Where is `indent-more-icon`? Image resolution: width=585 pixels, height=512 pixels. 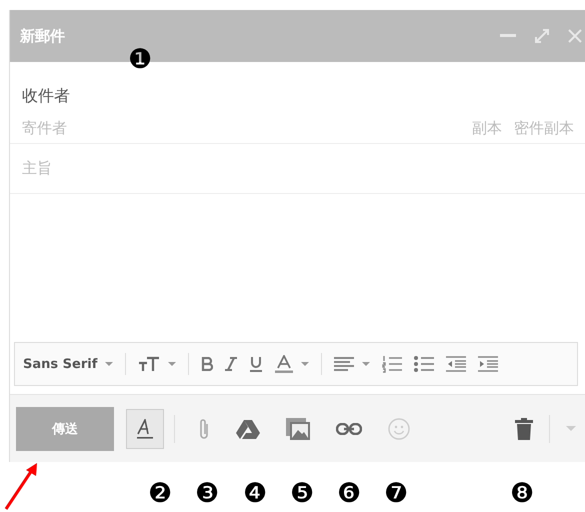 indent-more-icon is located at coordinates (488, 364).